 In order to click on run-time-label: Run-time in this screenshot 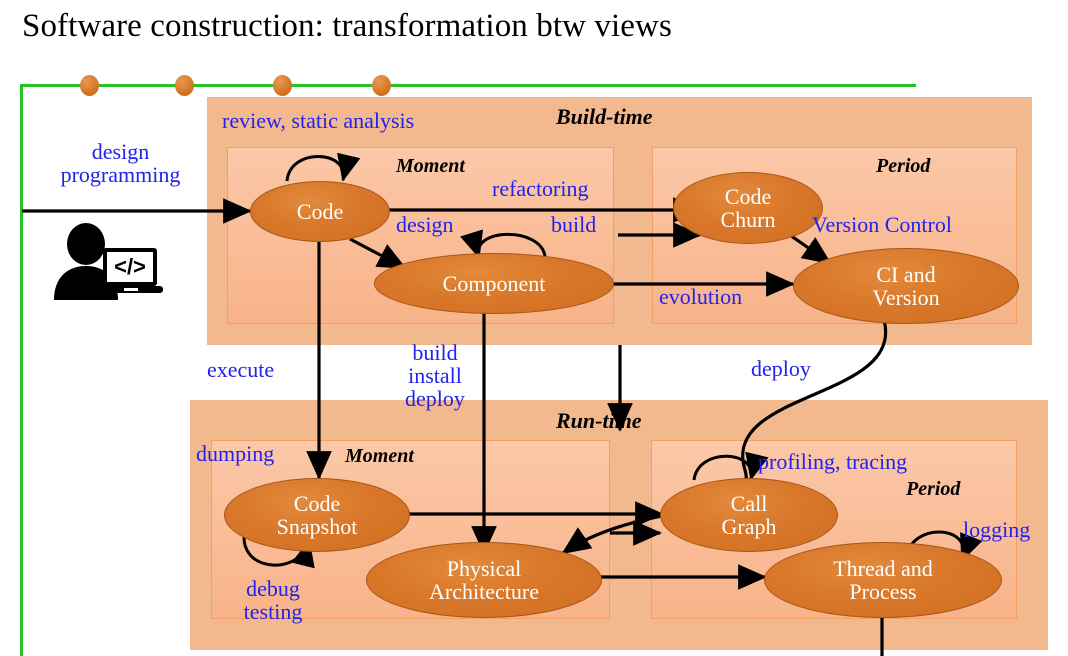, I will do `click(599, 420)`.